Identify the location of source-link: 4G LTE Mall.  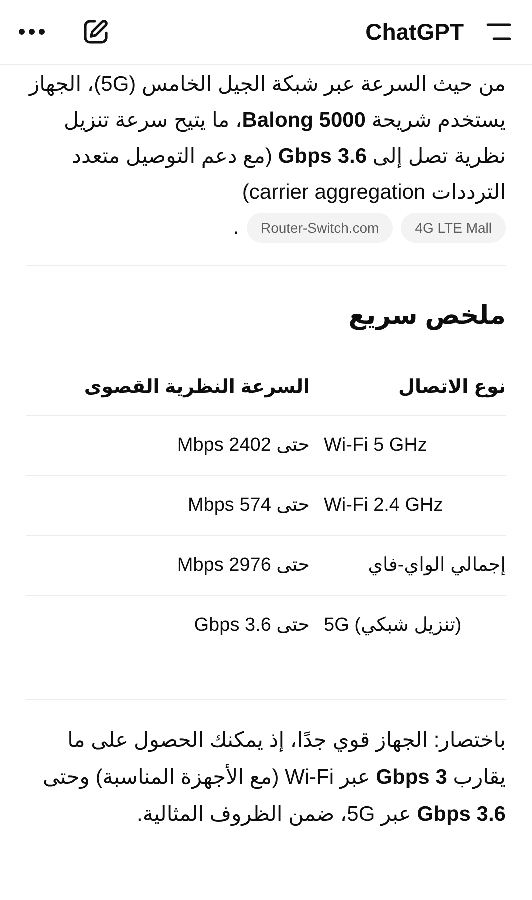
(453, 228).